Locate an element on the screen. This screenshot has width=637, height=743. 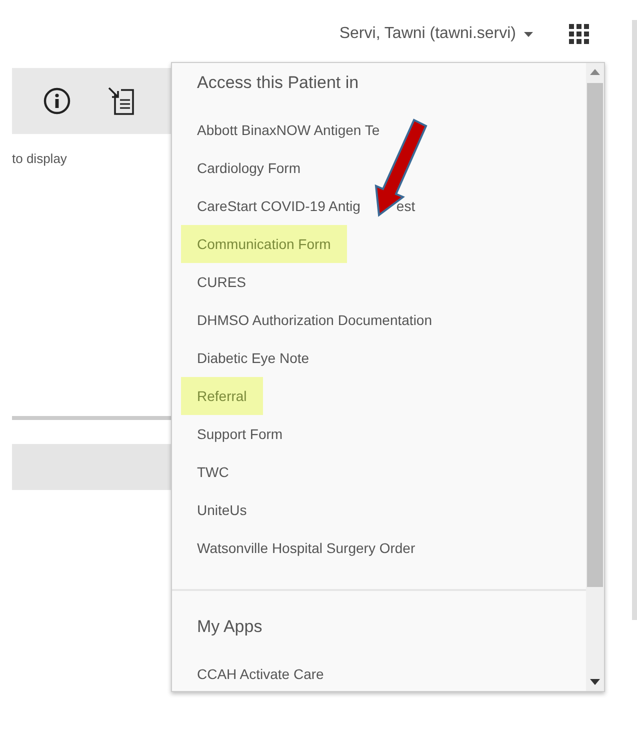
section-heading: My Apps is located at coordinates (229, 627).